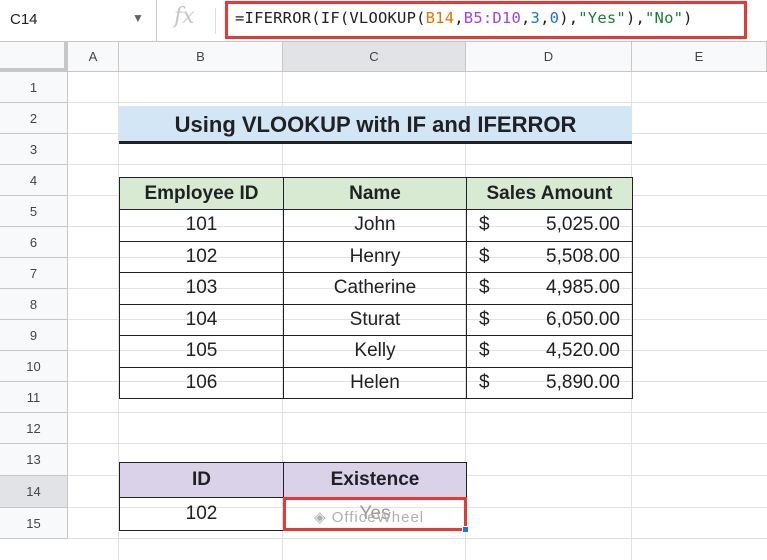 The image size is (767, 560). Describe the element at coordinates (375, 382) in the screenshot. I see `employee-name-cell: Helen` at that location.